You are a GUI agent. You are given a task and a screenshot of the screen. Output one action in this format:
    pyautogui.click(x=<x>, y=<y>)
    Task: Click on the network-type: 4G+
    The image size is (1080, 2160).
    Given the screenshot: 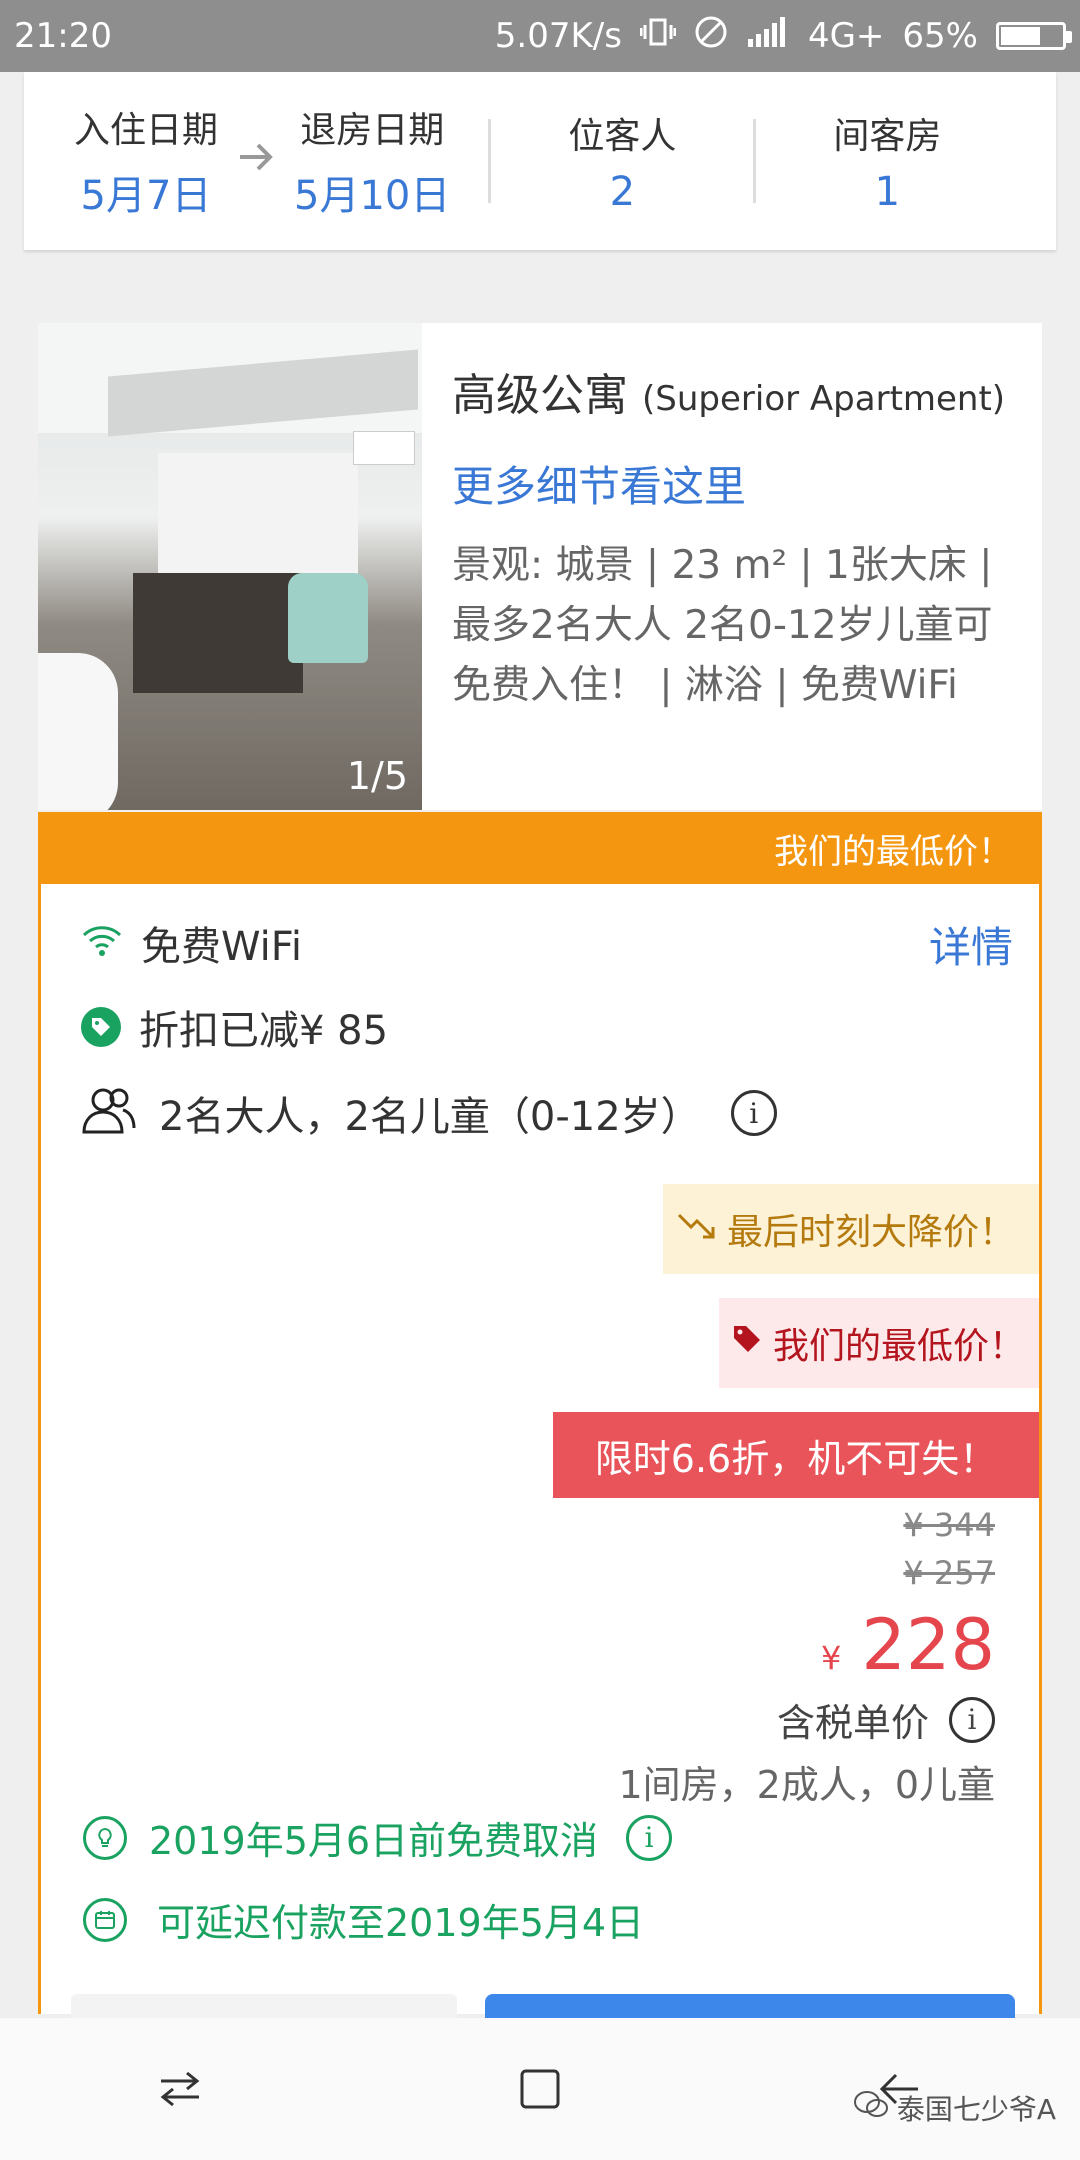 What is the action you would take?
    pyautogui.click(x=846, y=36)
    